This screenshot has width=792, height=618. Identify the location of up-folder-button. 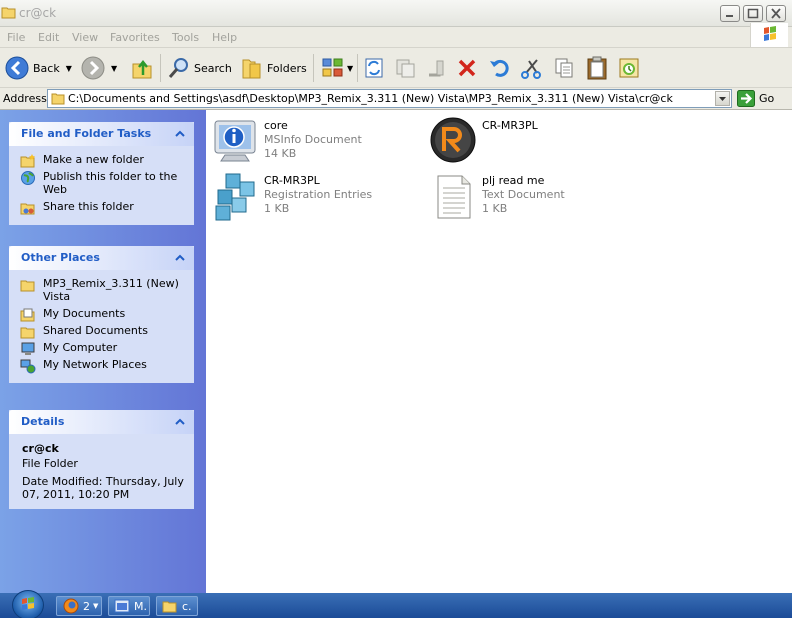
(142, 68).